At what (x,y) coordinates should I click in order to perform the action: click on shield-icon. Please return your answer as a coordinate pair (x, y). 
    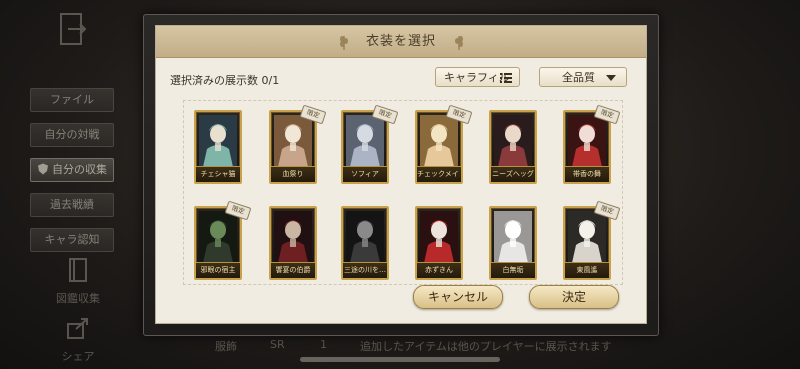
    Looking at the image, I should click on (43, 169).